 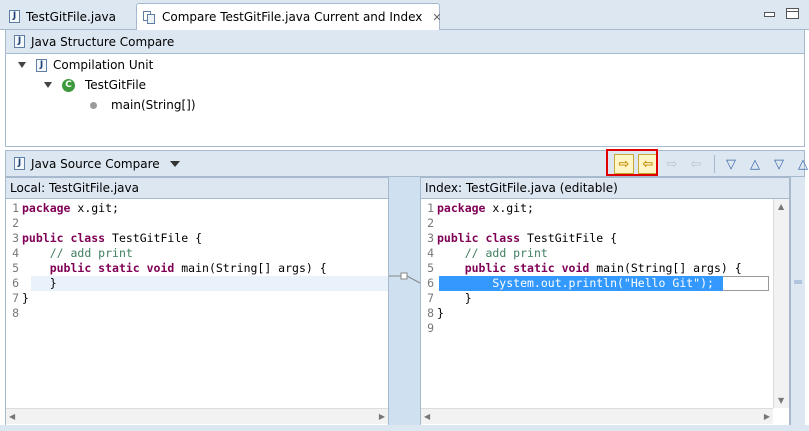 What do you see at coordinates (404, 301) in the screenshot?
I see `diff-center-gutter` at bounding box center [404, 301].